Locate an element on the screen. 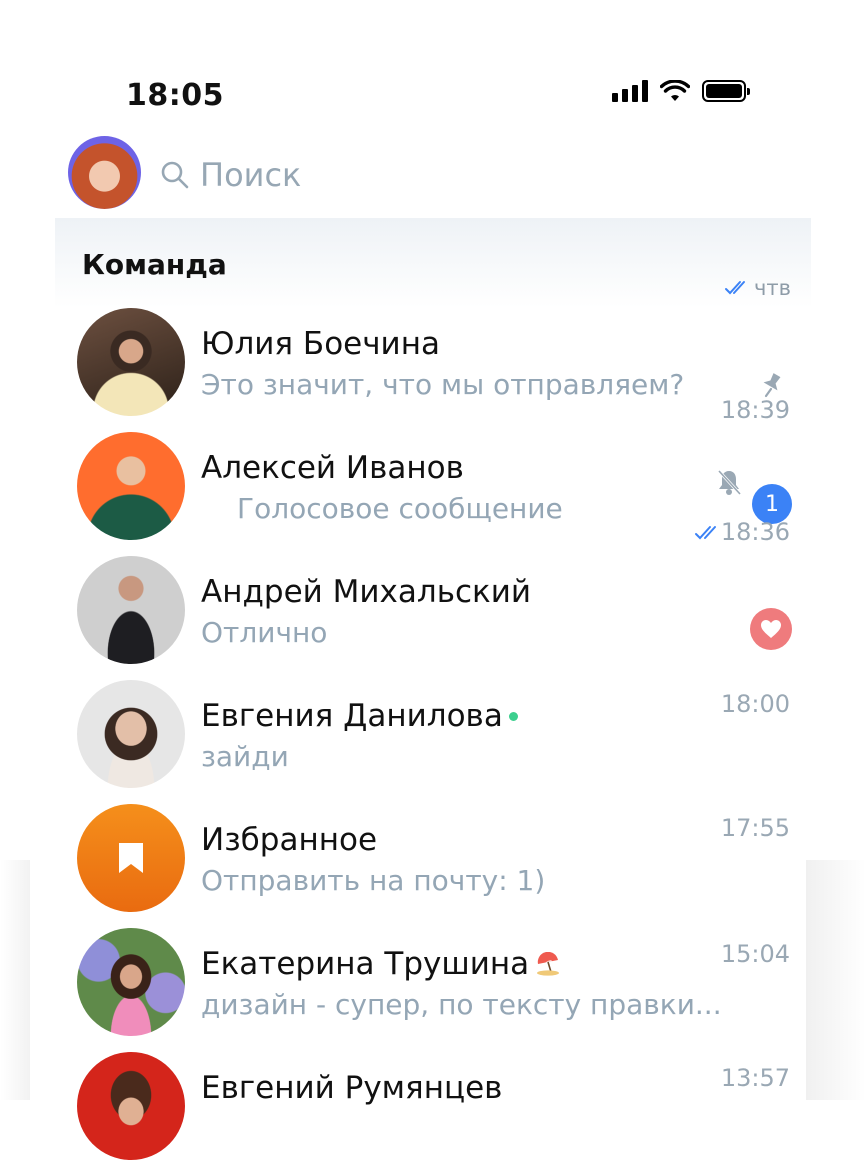 The image size is (866, 1176). folder-time-label: чтв is located at coordinates (773, 288).